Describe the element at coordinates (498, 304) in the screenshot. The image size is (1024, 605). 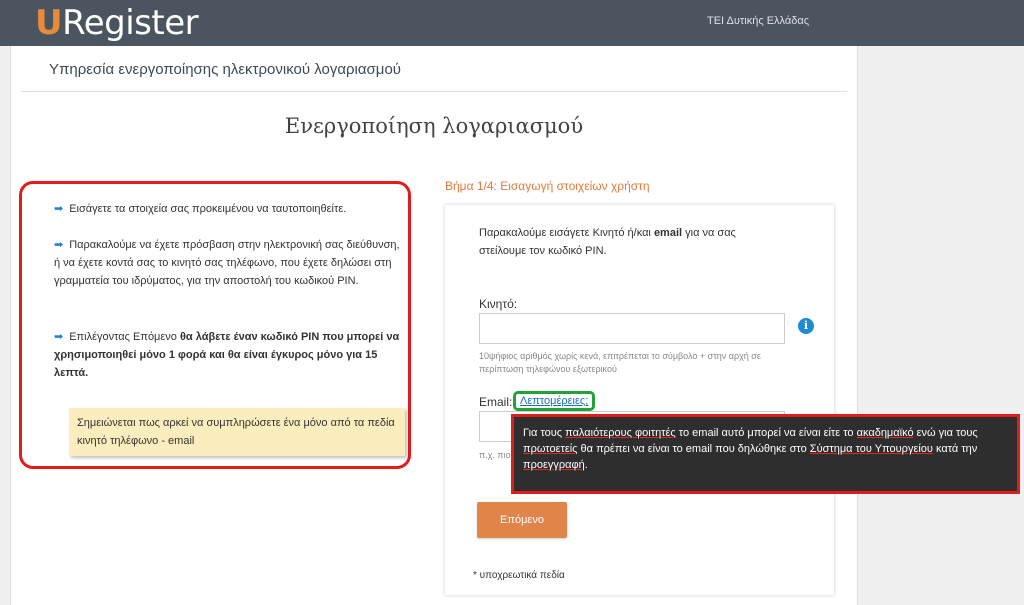
I see `mobile-label: Κινητό:` at that location.